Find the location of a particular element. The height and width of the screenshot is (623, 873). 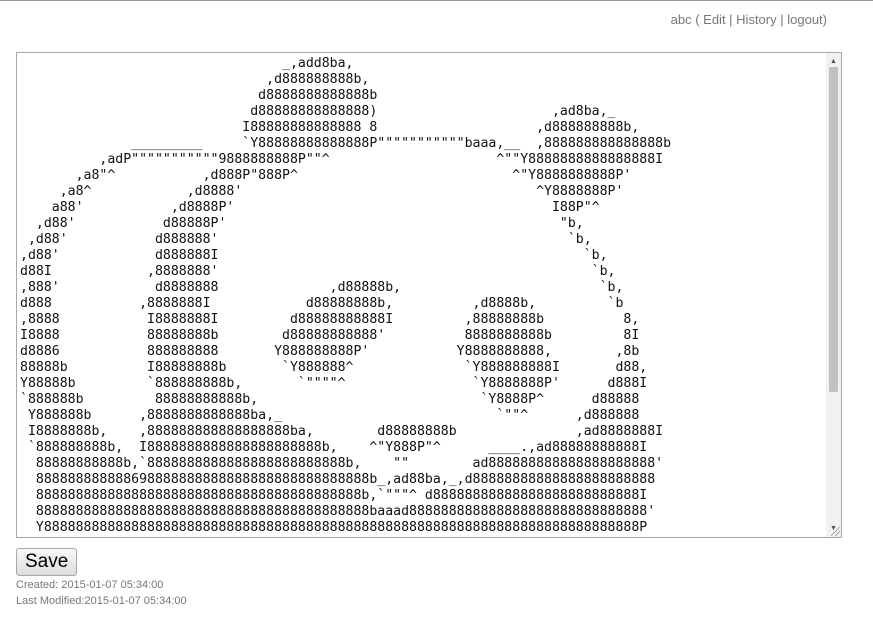

top-divider is located at coordinates (436, 0).